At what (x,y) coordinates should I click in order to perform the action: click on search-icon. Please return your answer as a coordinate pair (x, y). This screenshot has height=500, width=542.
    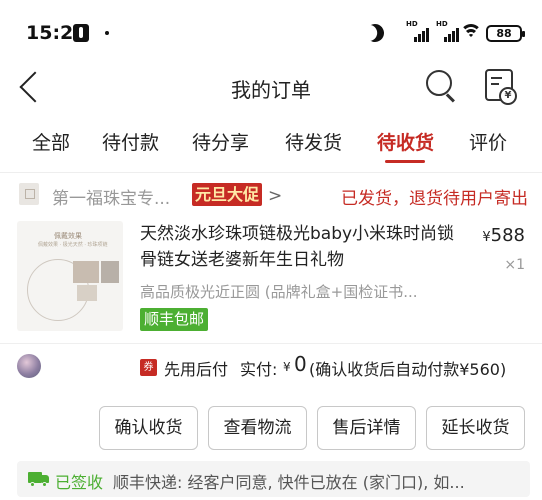
    Looking at the image, I should click on (441, 86).